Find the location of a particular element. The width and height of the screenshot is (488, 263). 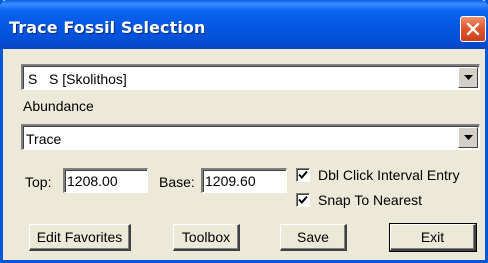

abundance-value: Trace is located at coordinates (44, 139).